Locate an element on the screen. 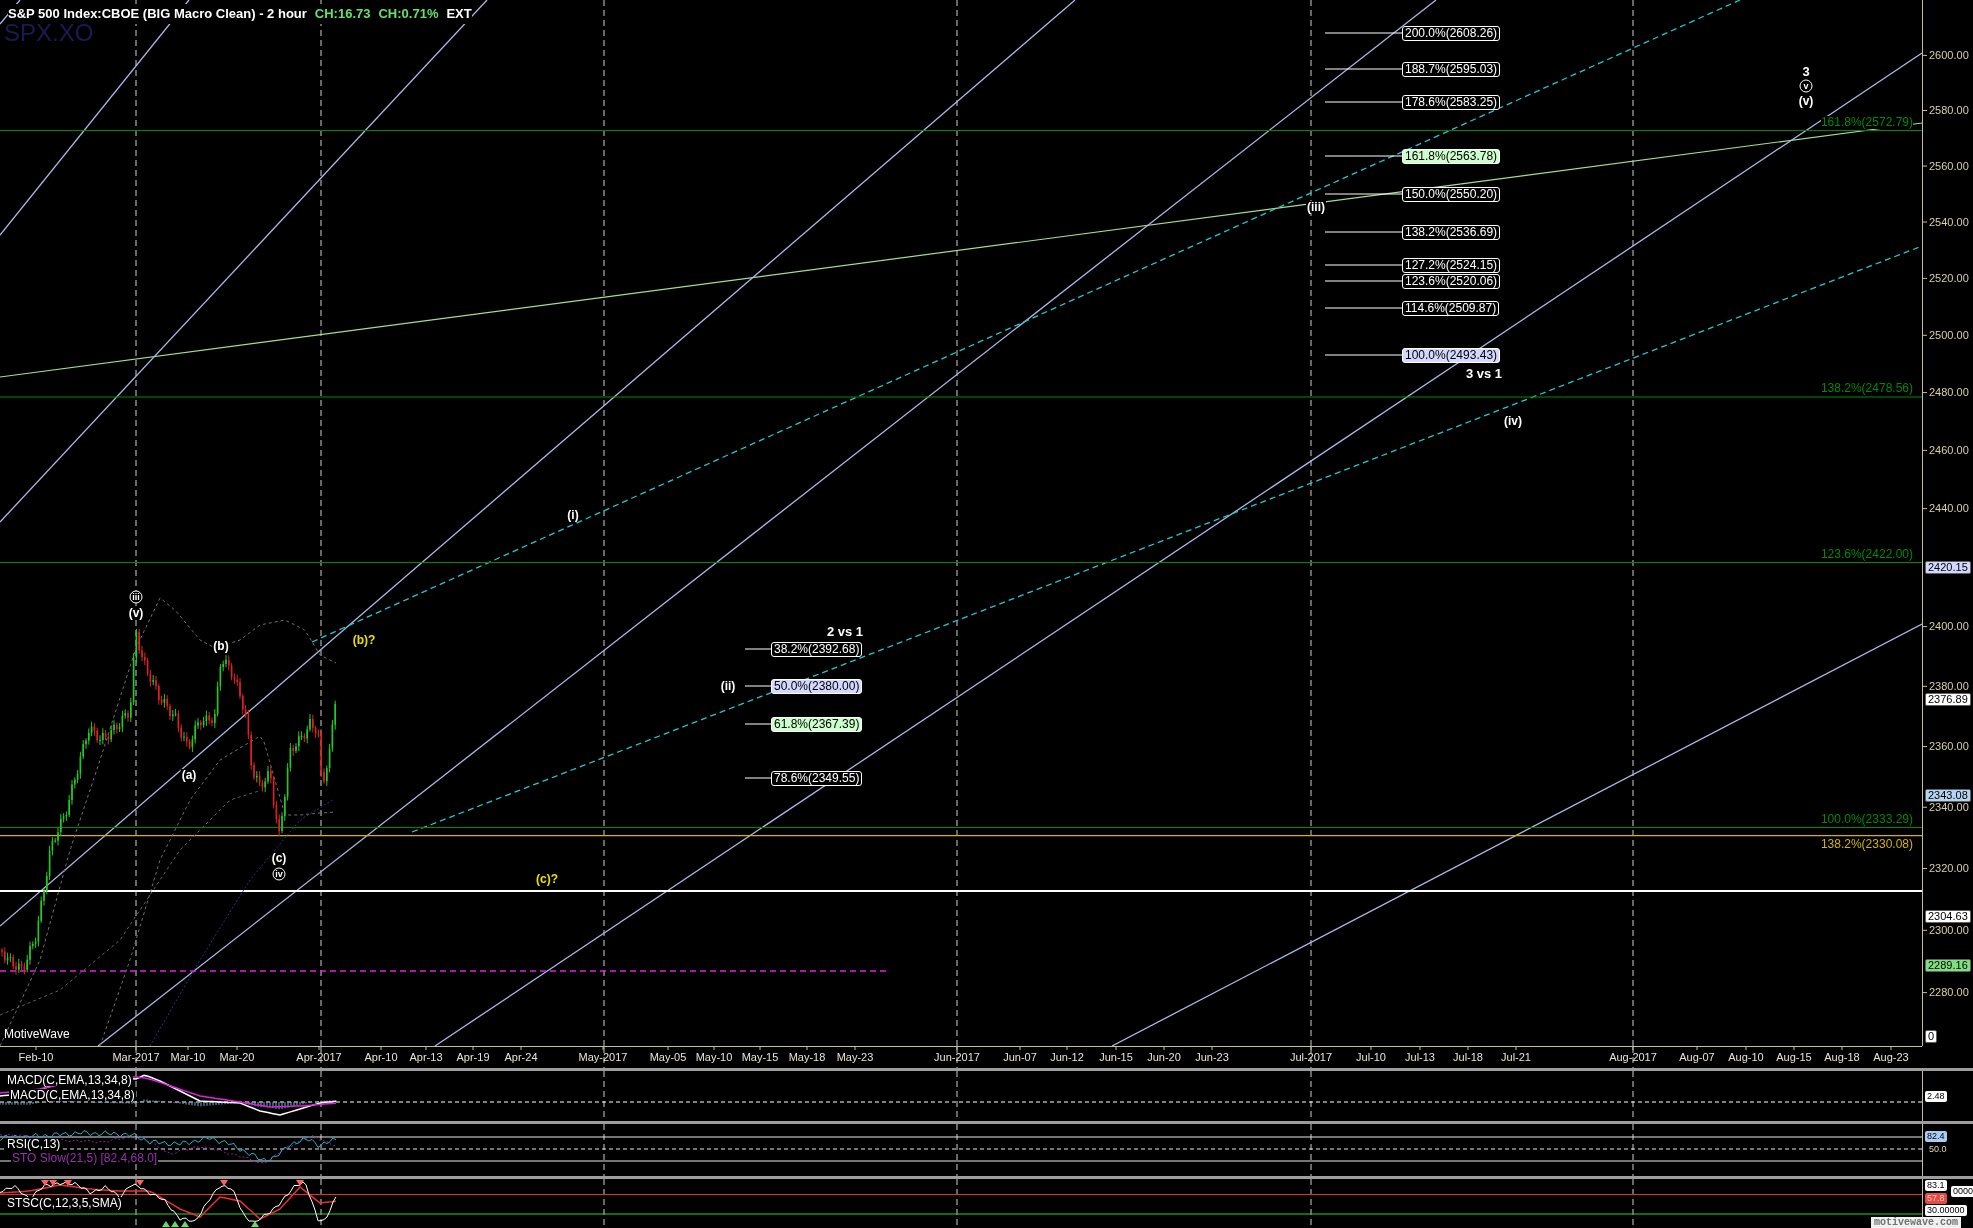 Image resolution: width=1973 pixels, height=1228 pixels. value-tag: 2.48 is located at coordinates (1936, 1096).